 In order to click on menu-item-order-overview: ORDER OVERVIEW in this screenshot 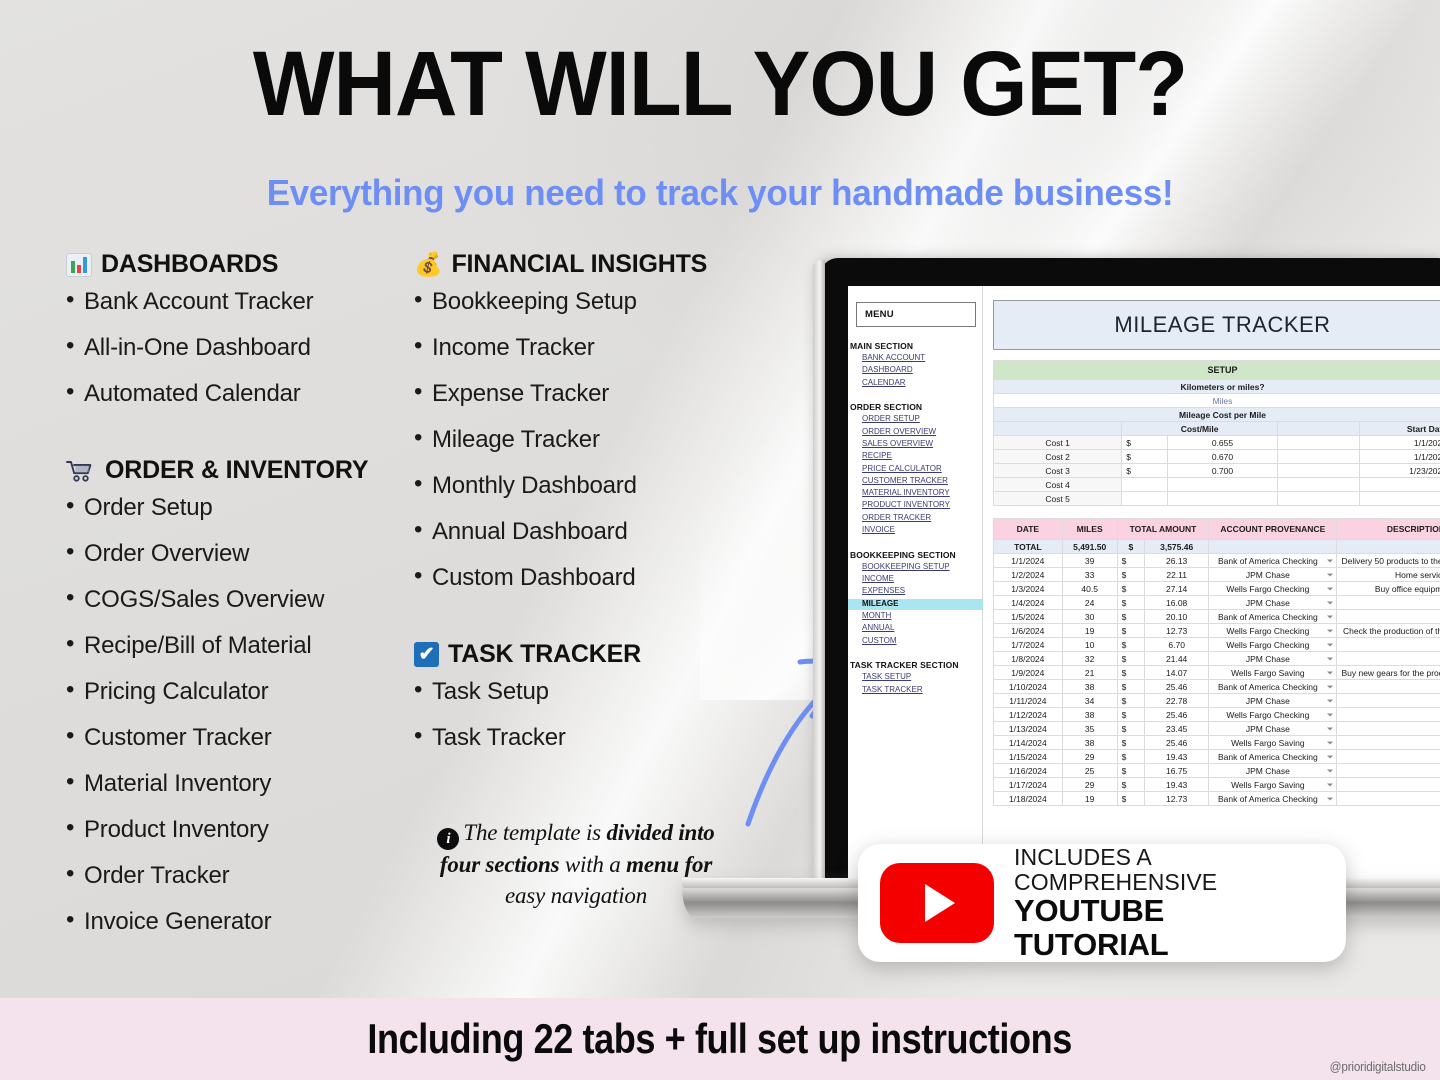, I will do `click(922, 432)`.